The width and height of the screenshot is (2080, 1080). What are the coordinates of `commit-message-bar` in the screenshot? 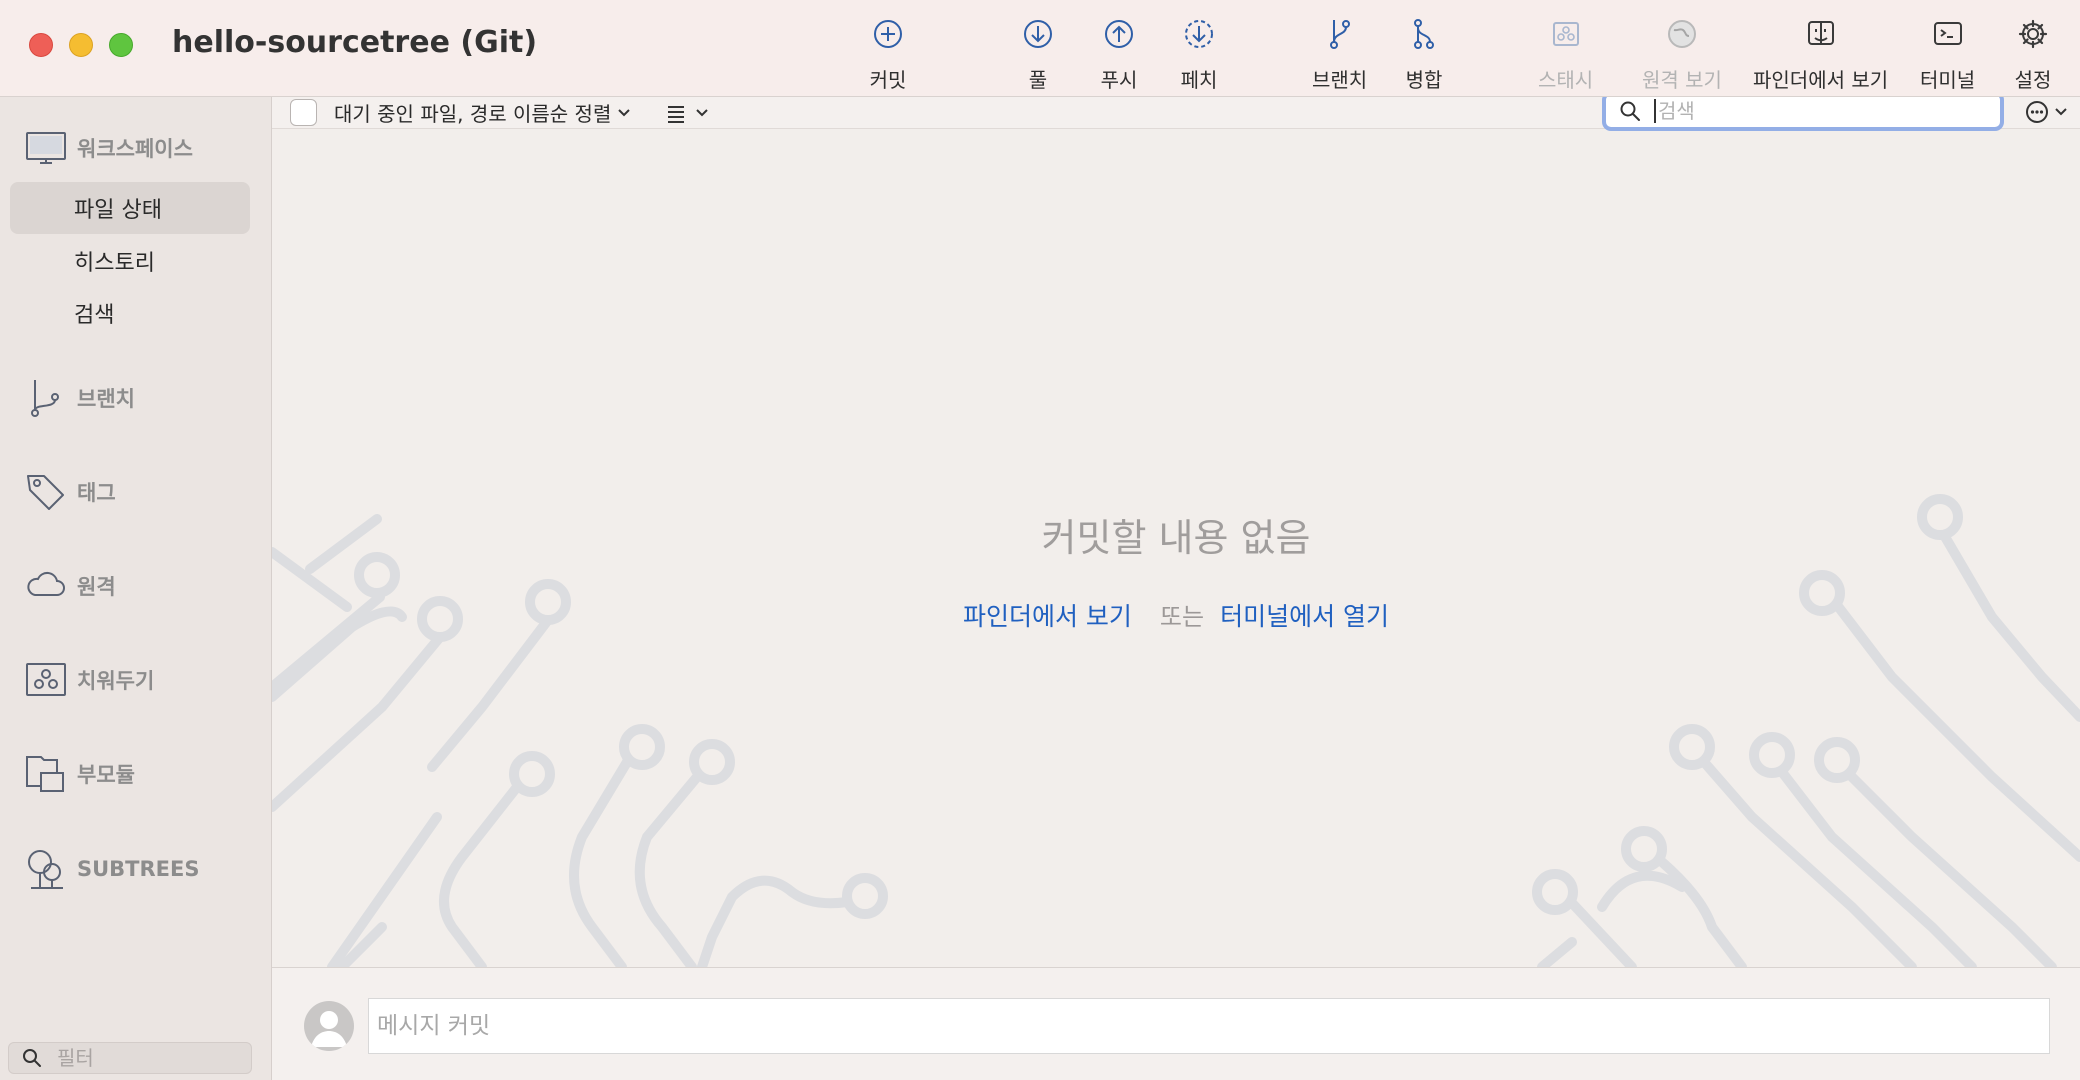 It's located at (1176, 1023).